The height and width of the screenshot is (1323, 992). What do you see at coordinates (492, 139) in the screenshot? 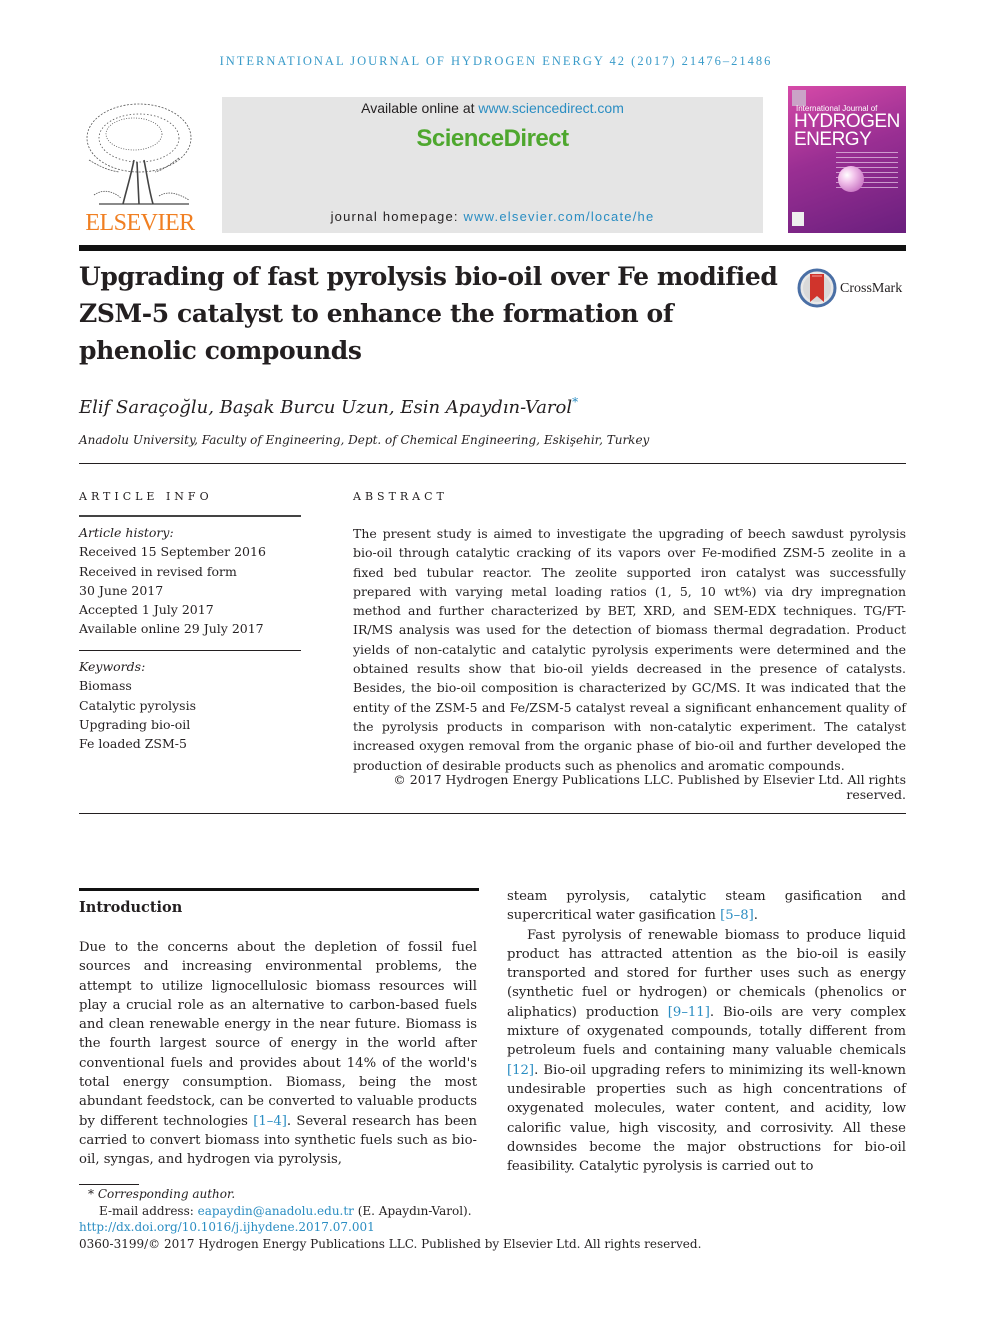
I see `sciencedirect-logo: ScienceDirect` at bounding box center [492, 139].